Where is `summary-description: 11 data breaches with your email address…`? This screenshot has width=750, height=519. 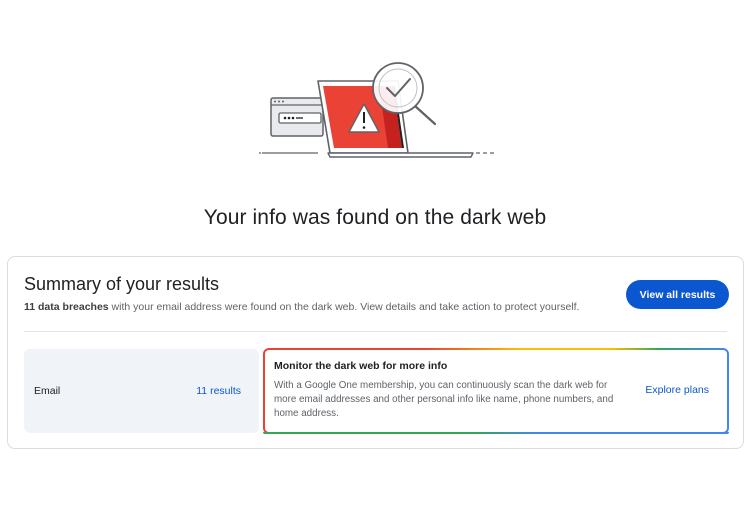 summary-description: 11 data breaches with your email address… is located at coordinates (301, 307).